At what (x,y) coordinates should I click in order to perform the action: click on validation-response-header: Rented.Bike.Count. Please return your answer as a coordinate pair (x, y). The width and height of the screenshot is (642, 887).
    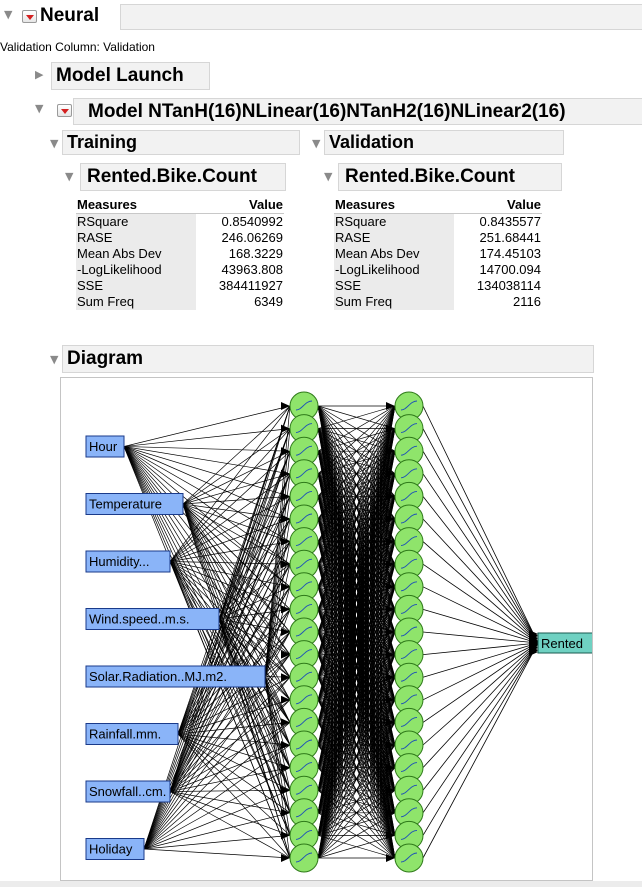
    Looking at the image, I should click on (450, 177).